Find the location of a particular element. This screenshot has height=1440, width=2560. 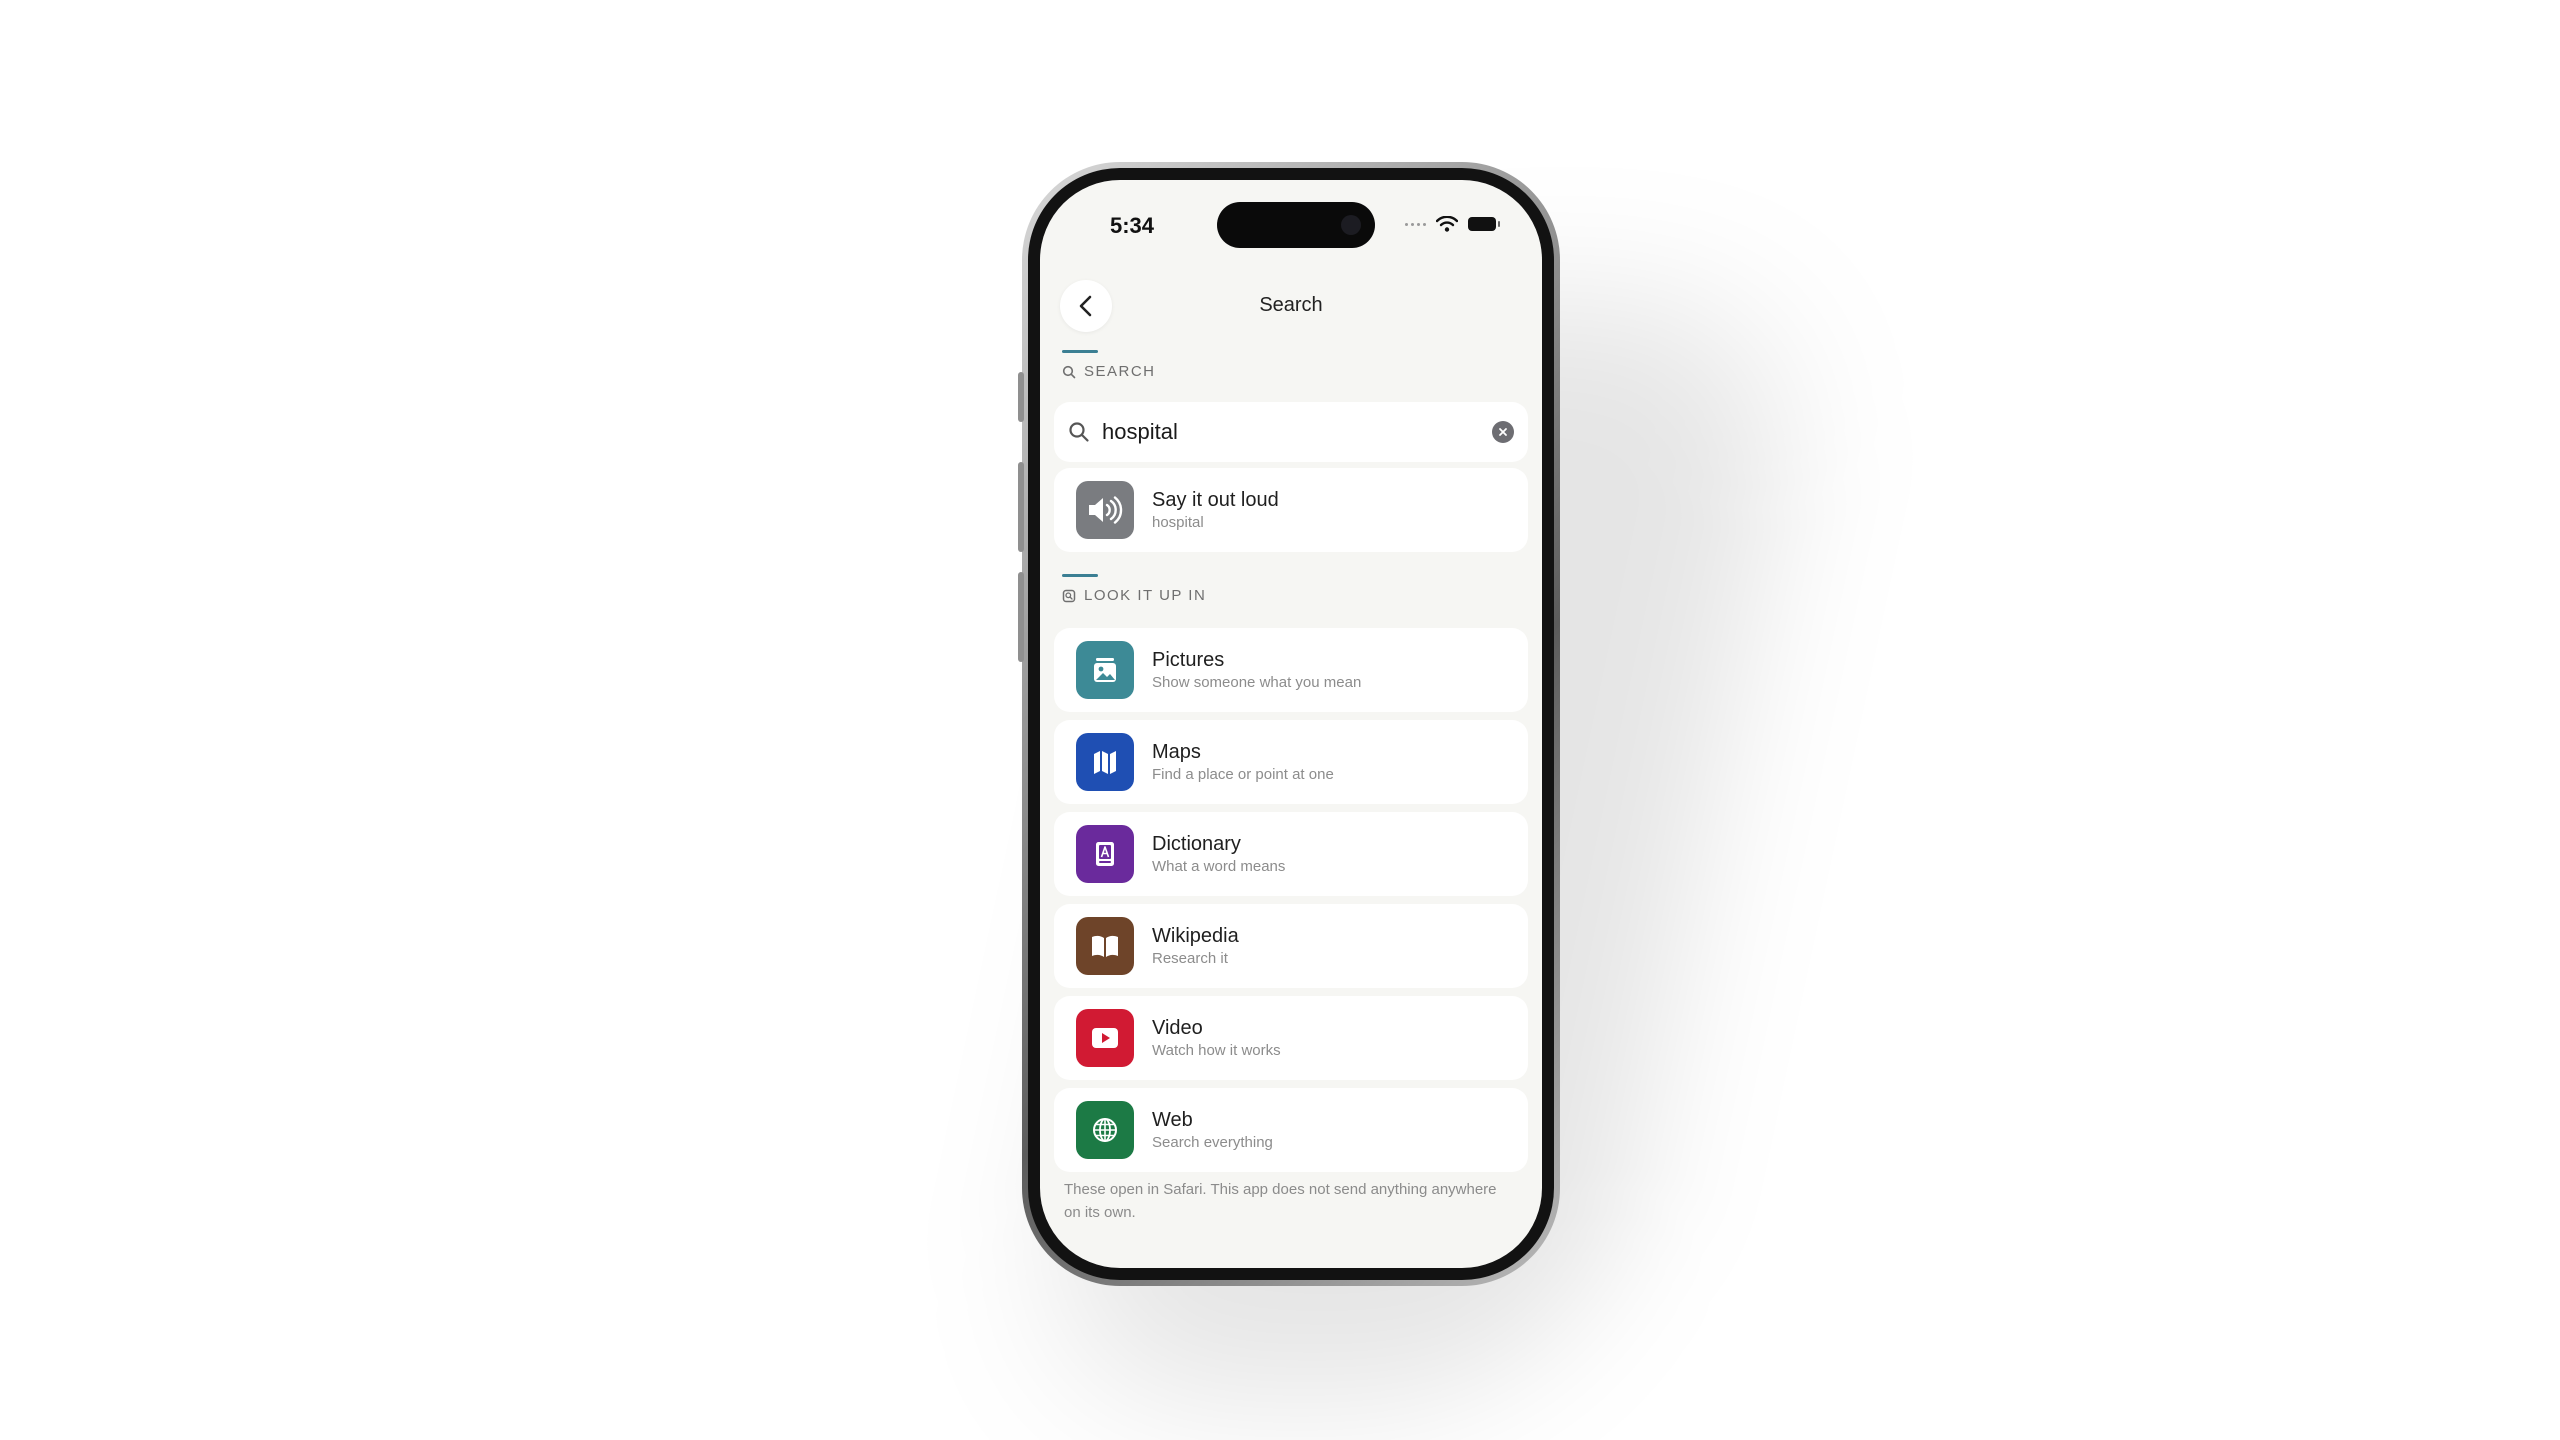

wifi-icon is located at coordinates (1447, 224).